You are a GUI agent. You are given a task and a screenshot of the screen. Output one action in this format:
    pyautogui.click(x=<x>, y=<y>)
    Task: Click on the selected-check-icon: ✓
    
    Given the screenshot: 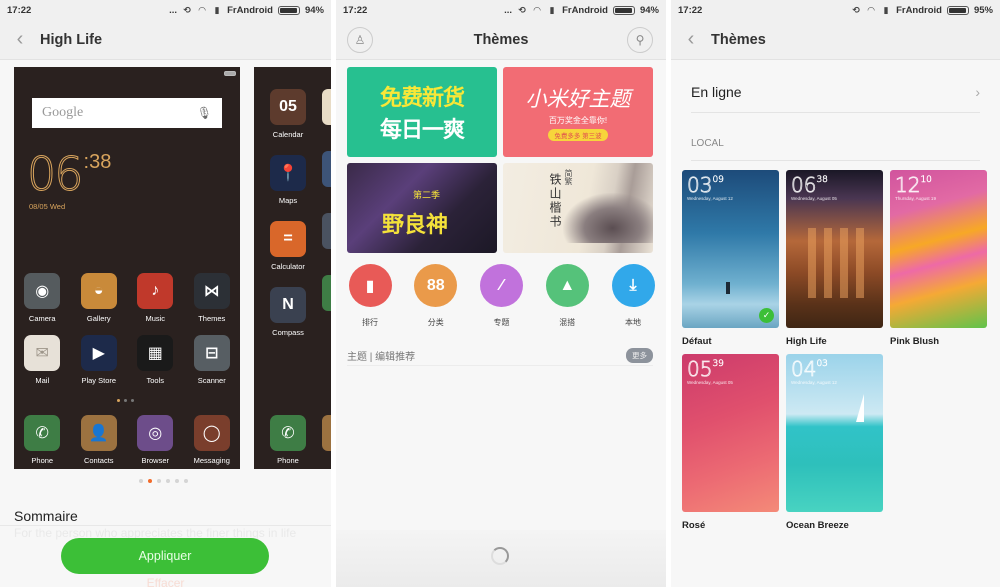 What is the action you would take?
    pyautogui.click(x=766, y=315)
    